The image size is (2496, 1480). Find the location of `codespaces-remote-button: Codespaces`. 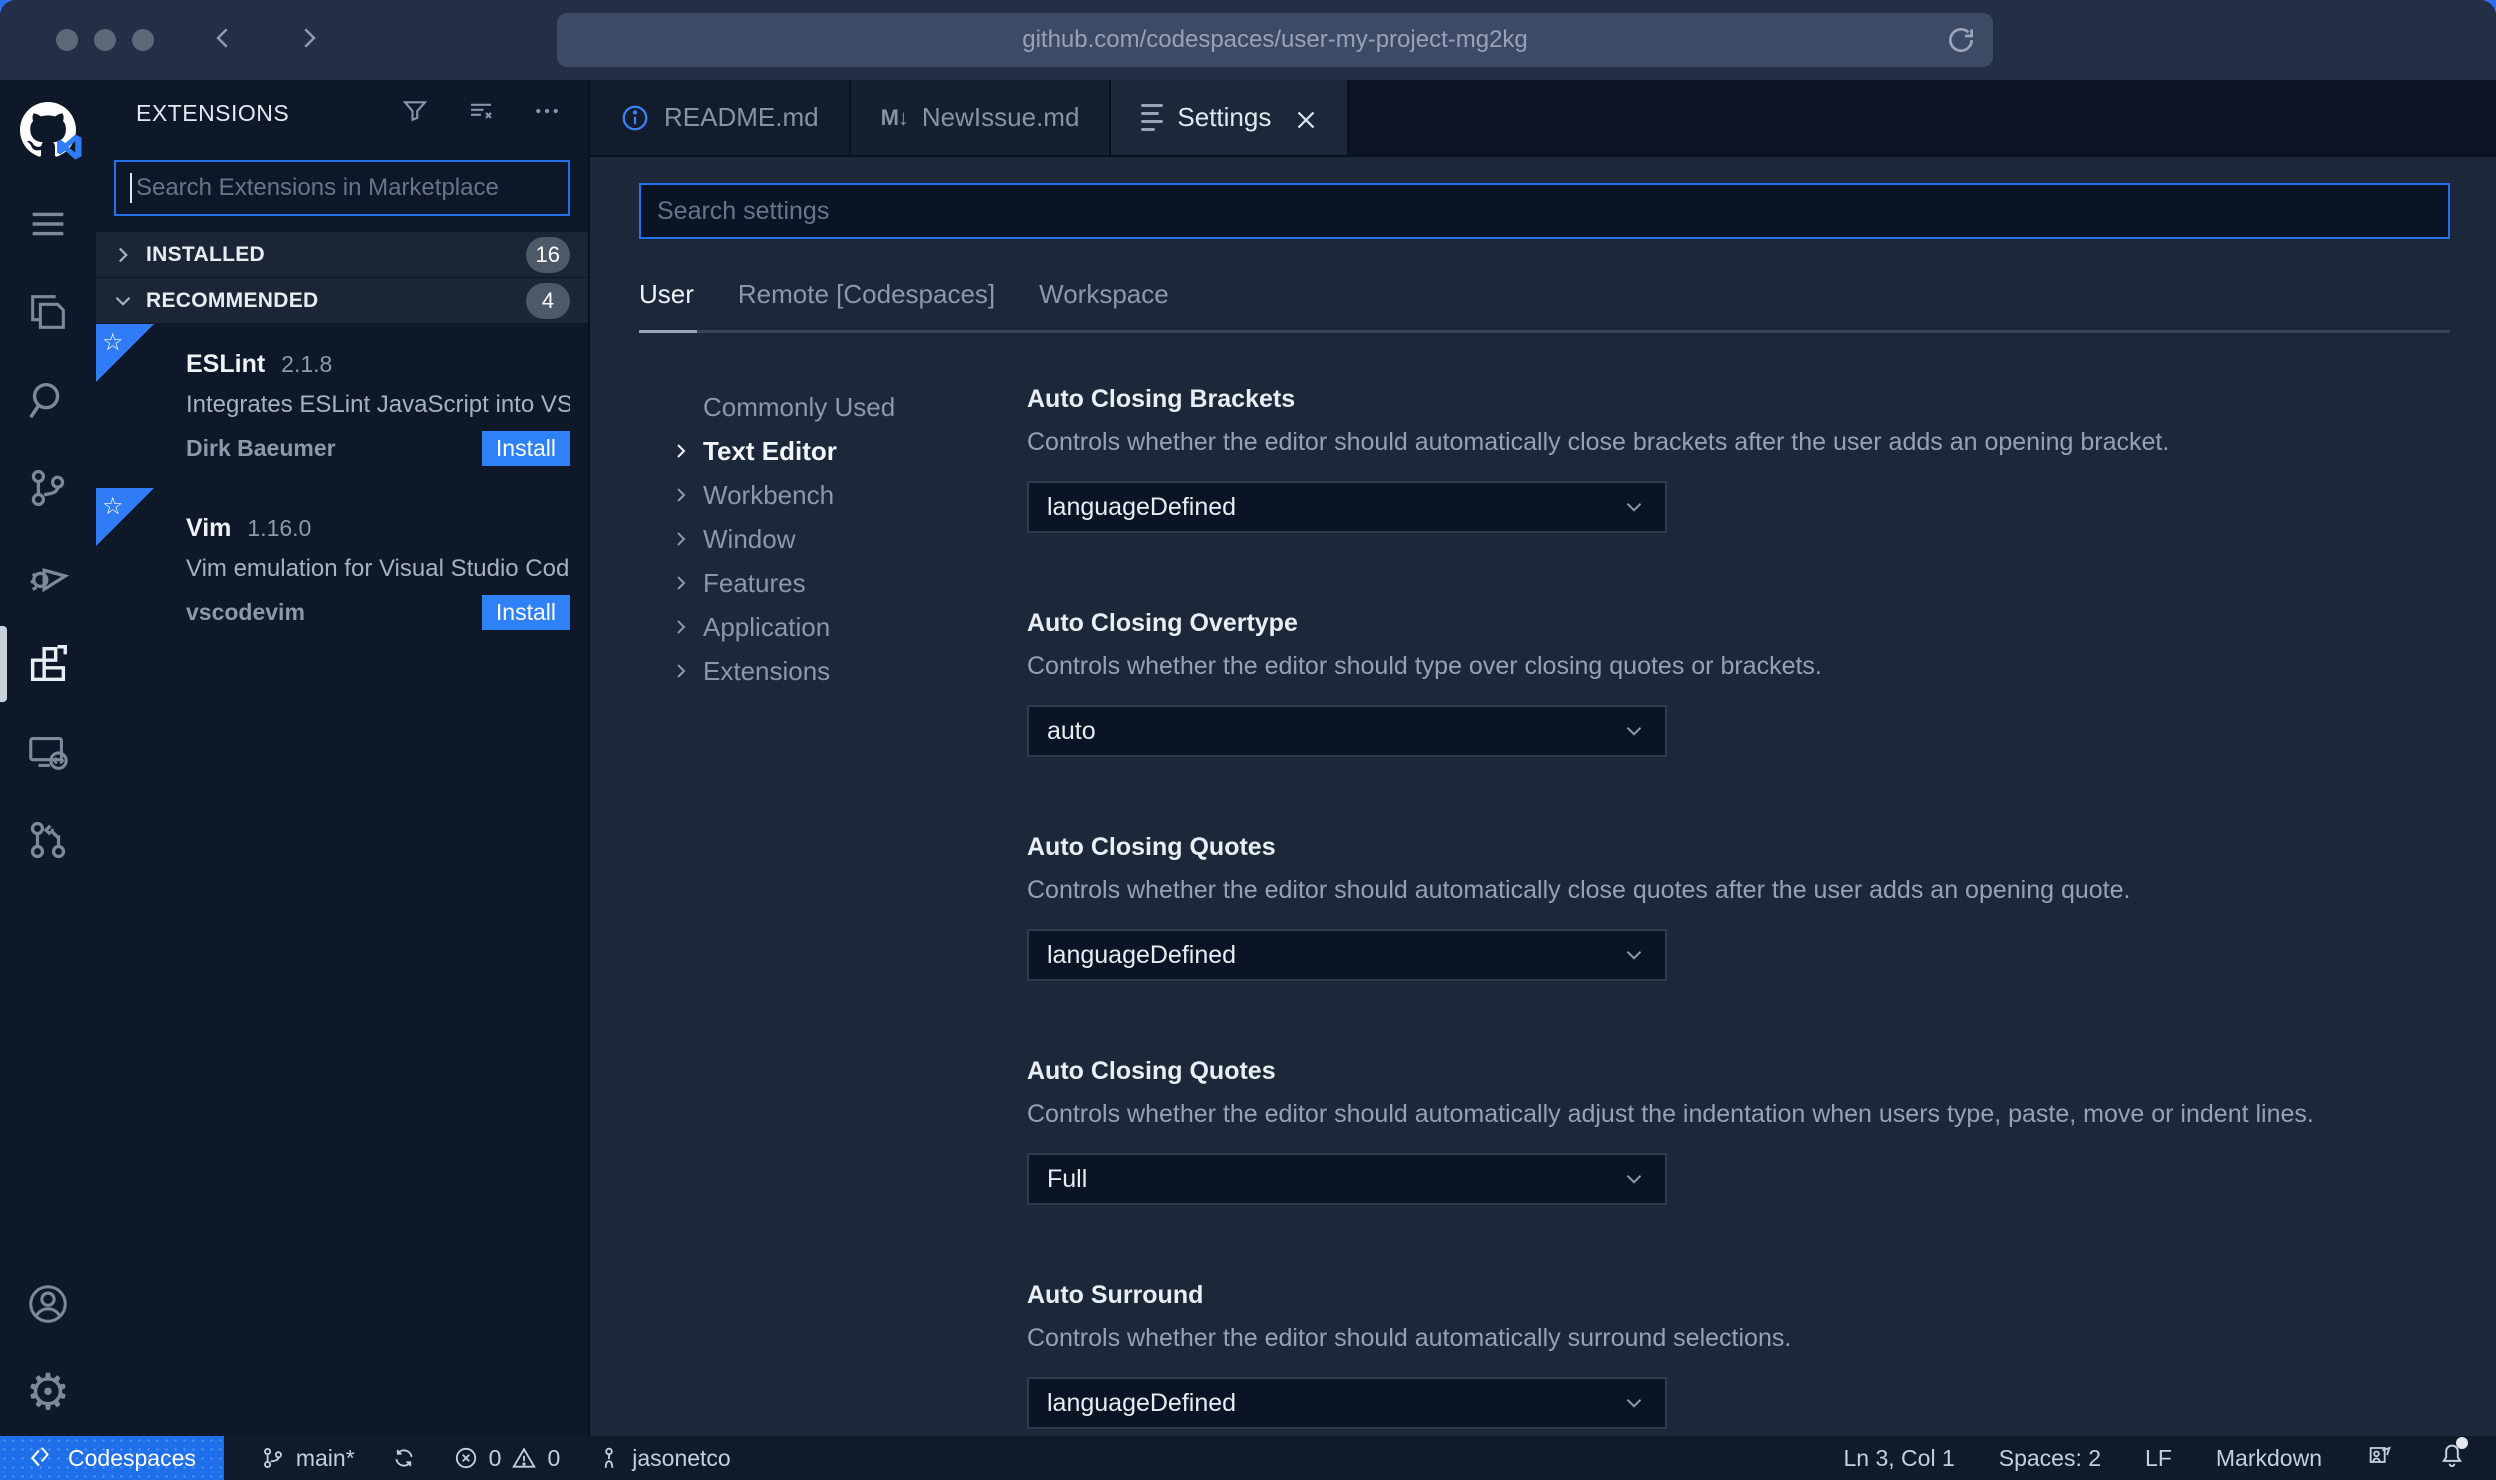

codespaces-remote-button: Codespaces is located at coordinates (112, 1458).